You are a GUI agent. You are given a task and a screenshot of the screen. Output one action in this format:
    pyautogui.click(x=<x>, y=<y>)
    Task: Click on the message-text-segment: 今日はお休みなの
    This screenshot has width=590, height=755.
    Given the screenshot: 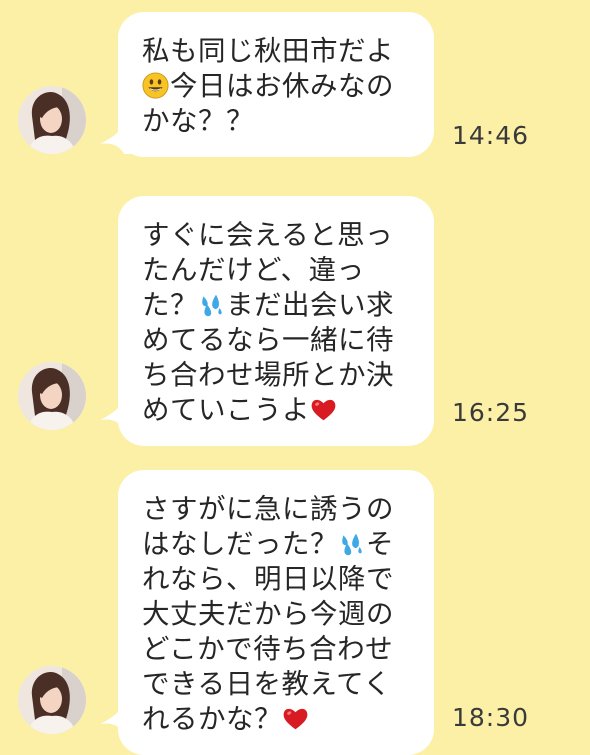 What is the action you would take?
    pyautogui.click(x=282, y=86)
    